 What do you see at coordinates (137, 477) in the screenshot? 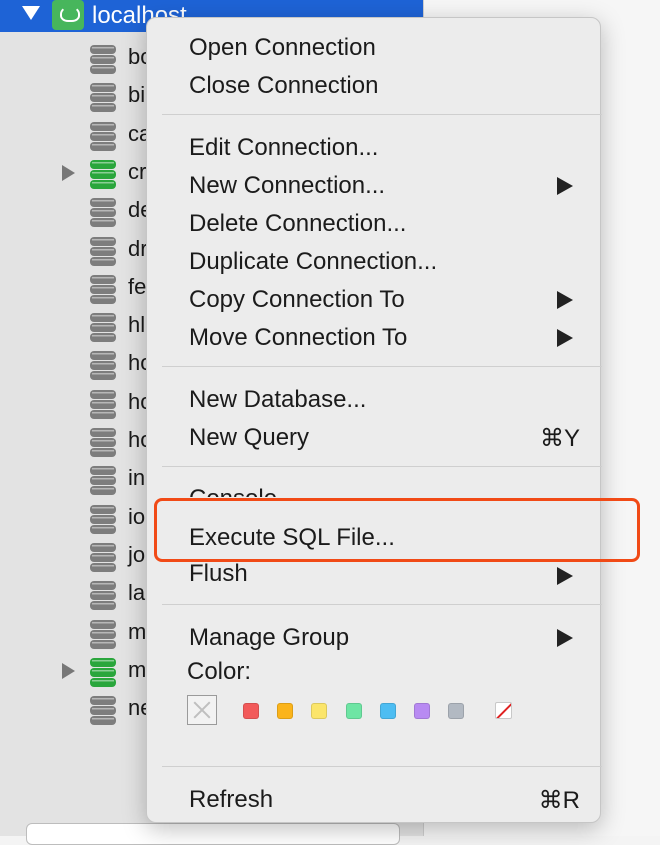
I see `database-label: in` at bounding box center [137, 477].